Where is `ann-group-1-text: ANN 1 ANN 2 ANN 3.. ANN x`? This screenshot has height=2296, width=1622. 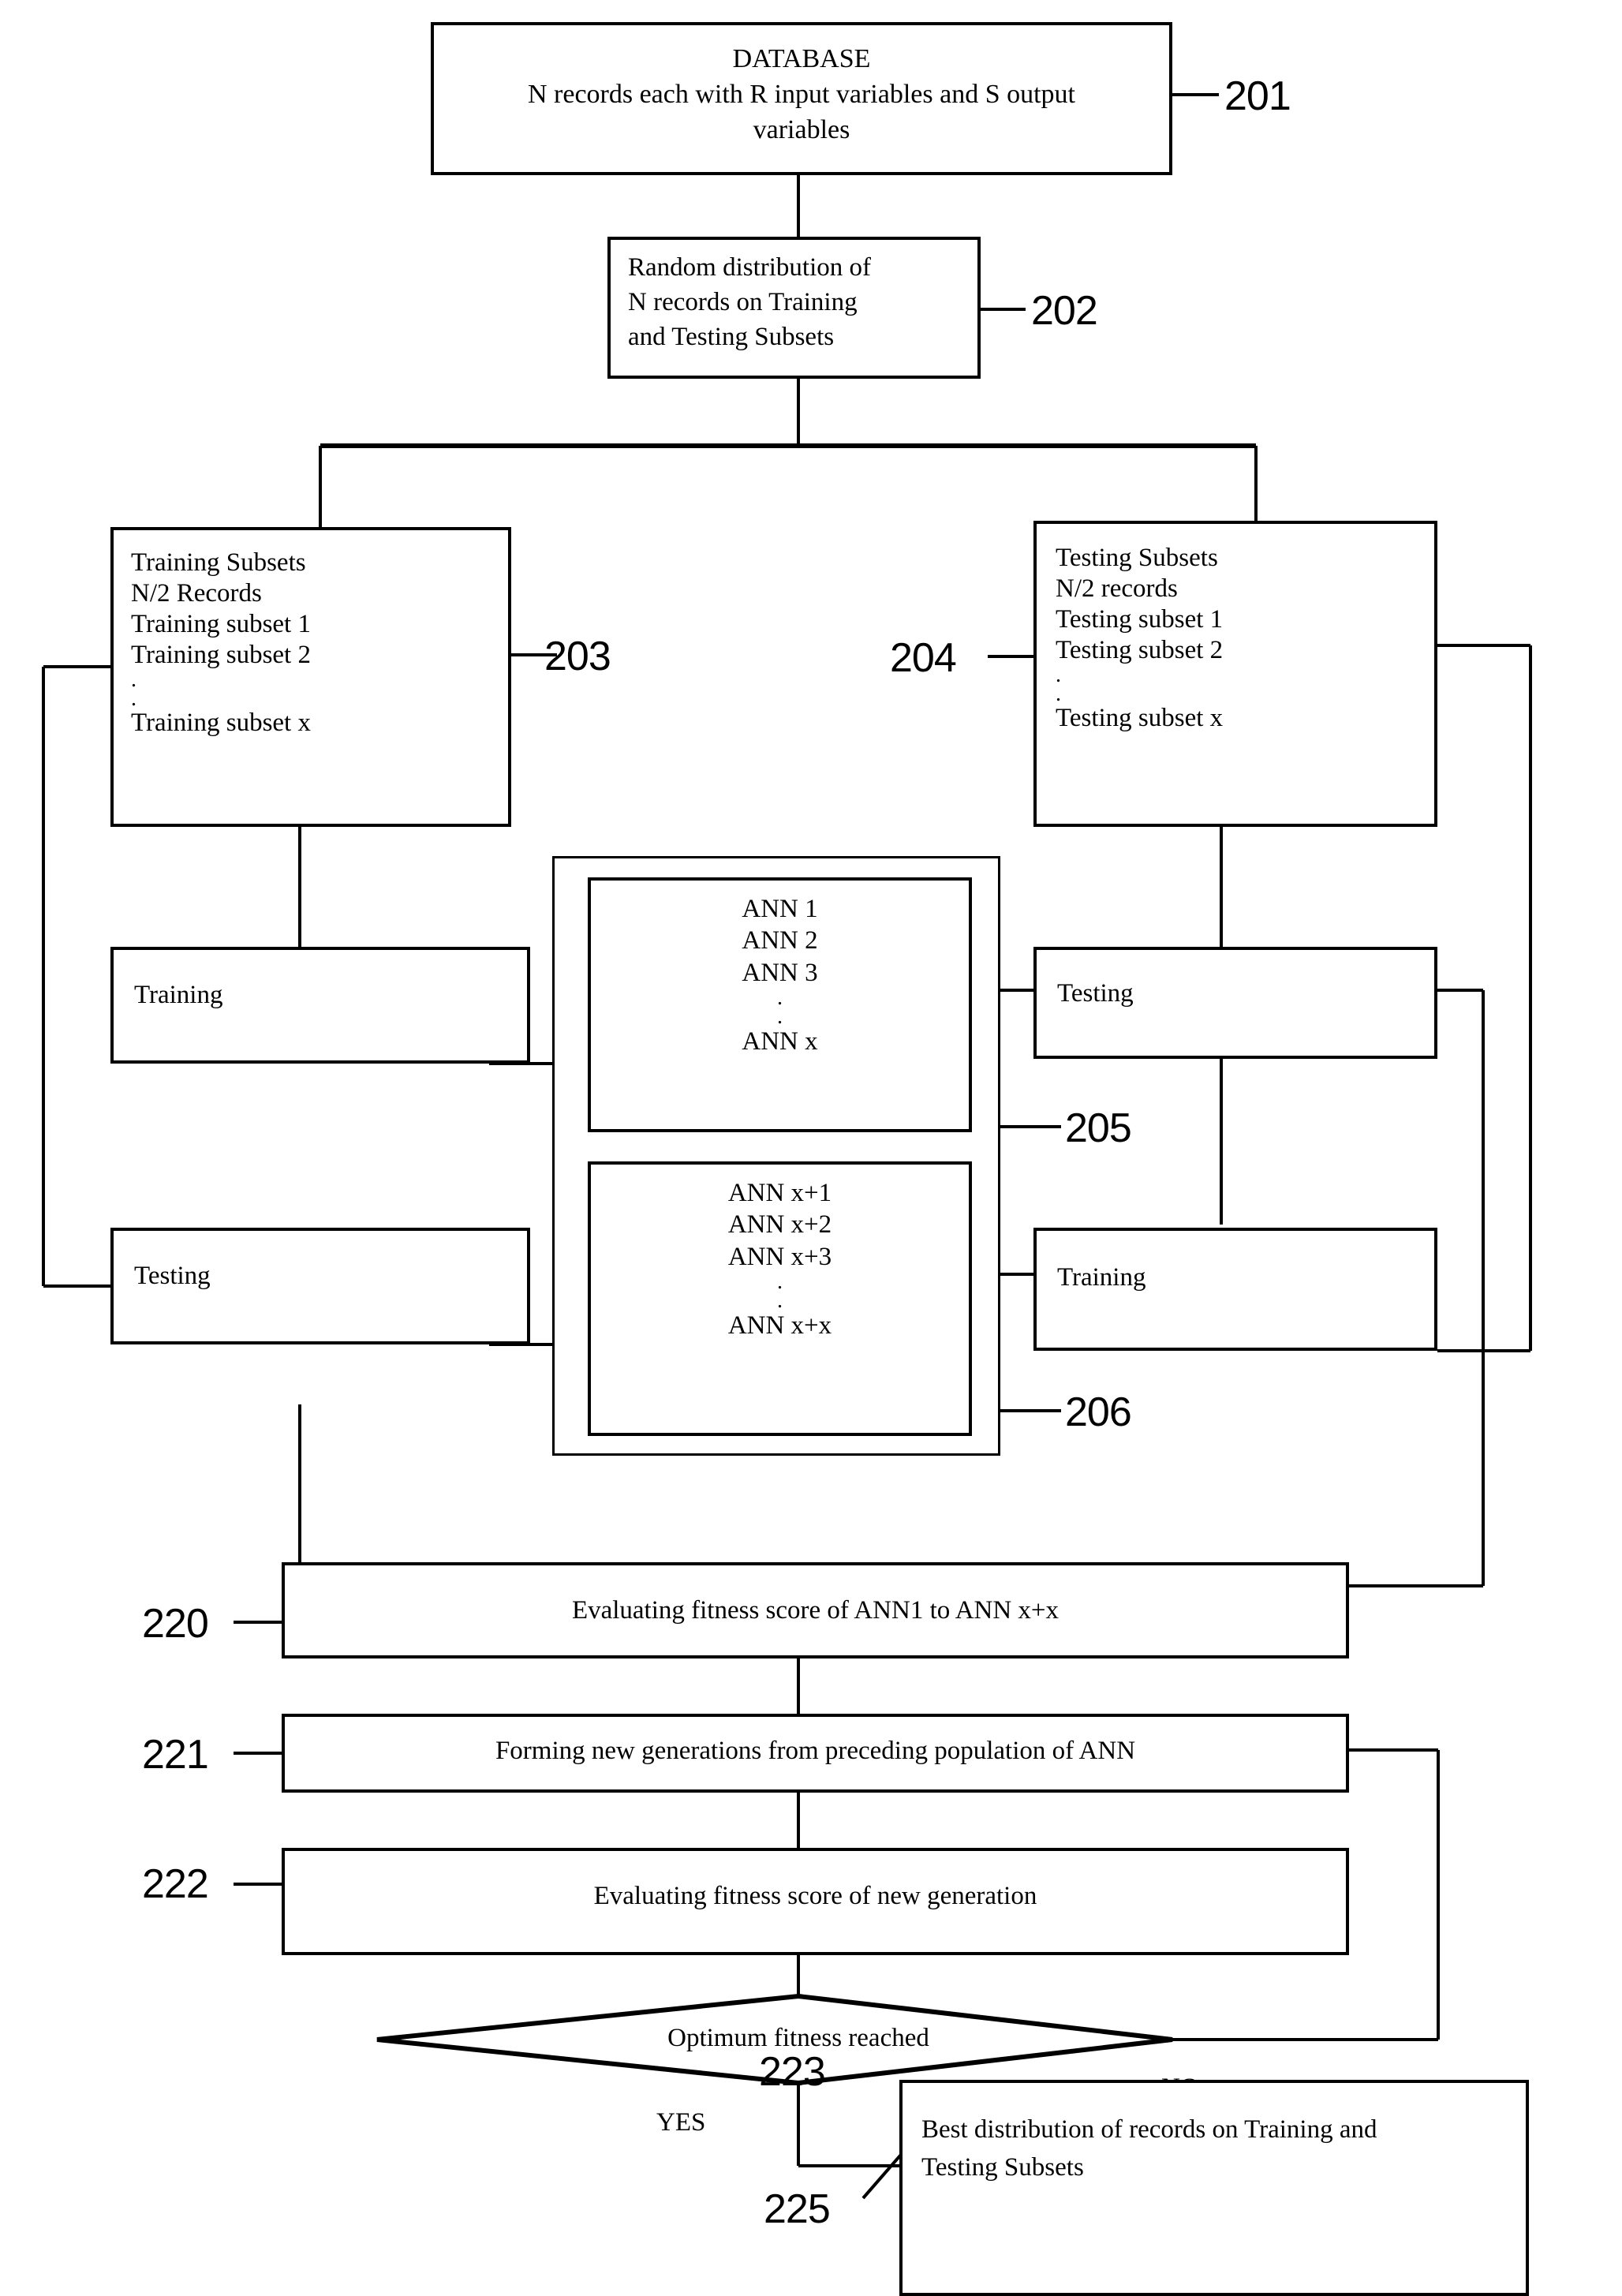
ann-group-1-text: ANN 1 ANN 2 ANN 3.. ANN x is located at coordinates (780, 975).